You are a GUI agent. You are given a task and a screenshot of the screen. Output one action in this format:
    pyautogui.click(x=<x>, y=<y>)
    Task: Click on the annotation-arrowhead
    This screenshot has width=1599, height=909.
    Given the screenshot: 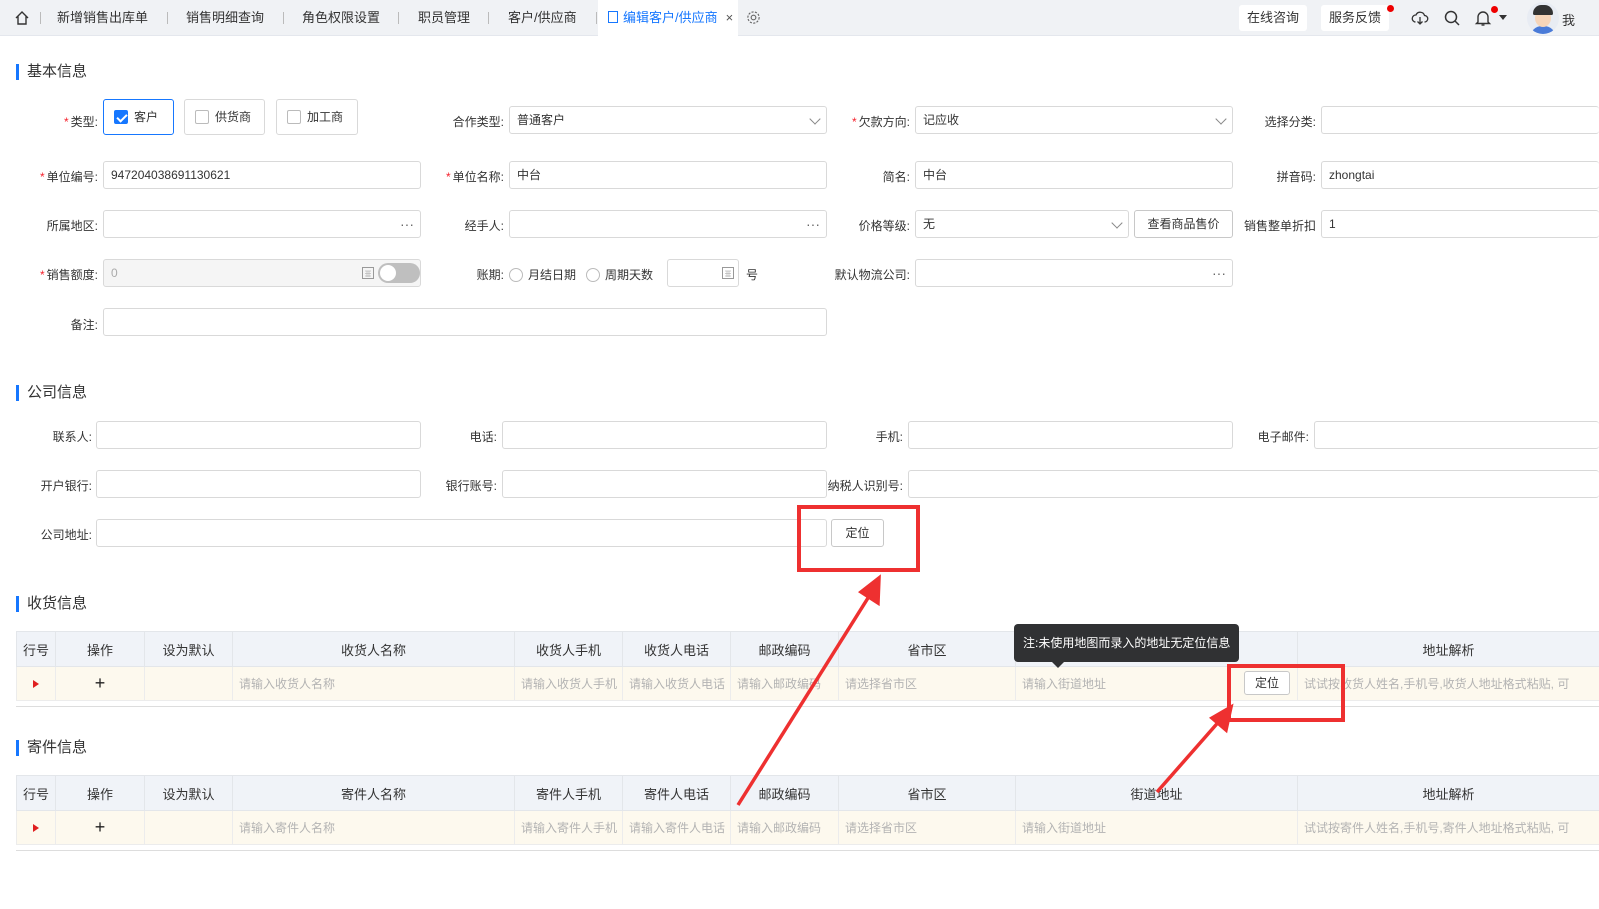 What is the action you would take?
    pyautogui.click(x=869, y=590)
    